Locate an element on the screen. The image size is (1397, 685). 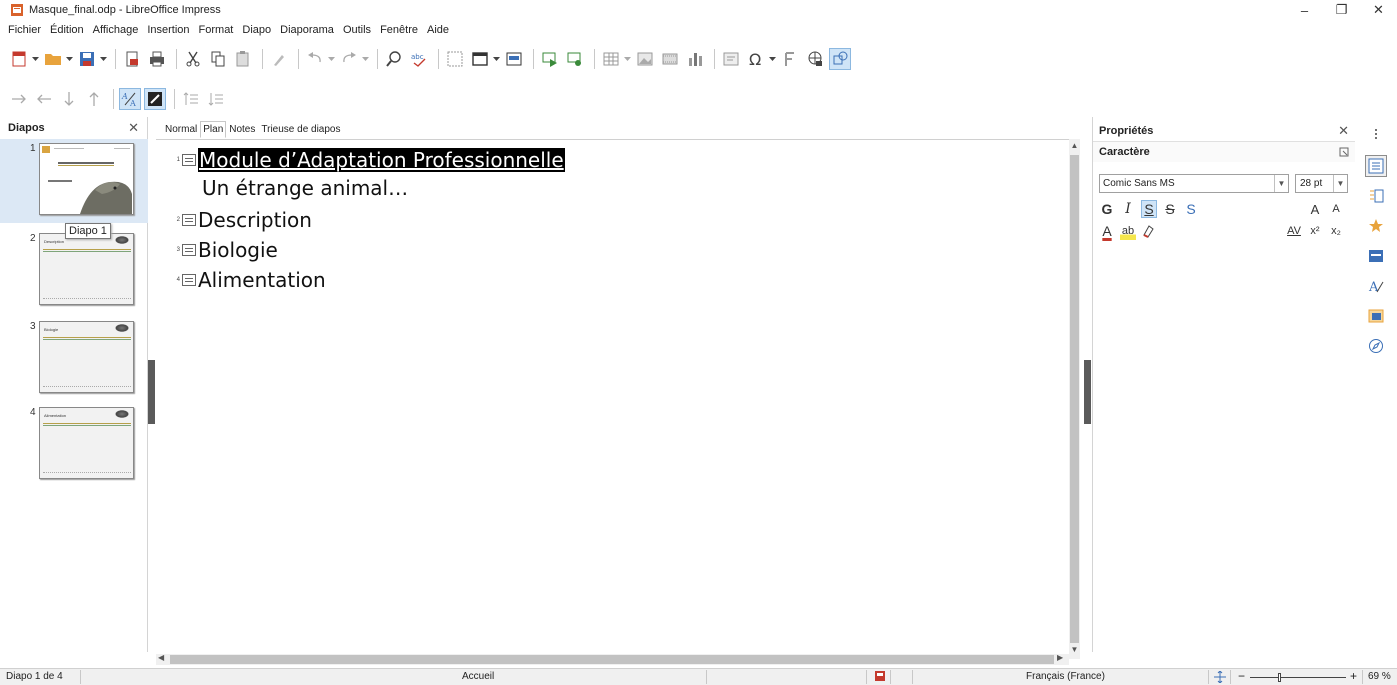
start-from-first-icon is located at coordinates (550, 59).